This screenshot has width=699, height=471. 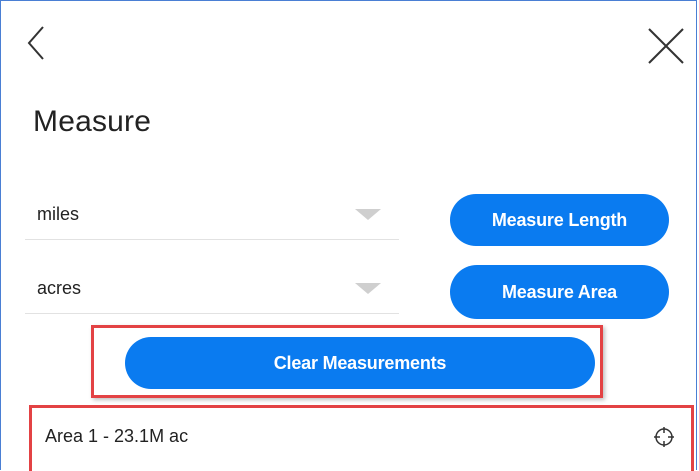 I want to click on measure-area-button: Measure Area, so click(x=559, y=292).